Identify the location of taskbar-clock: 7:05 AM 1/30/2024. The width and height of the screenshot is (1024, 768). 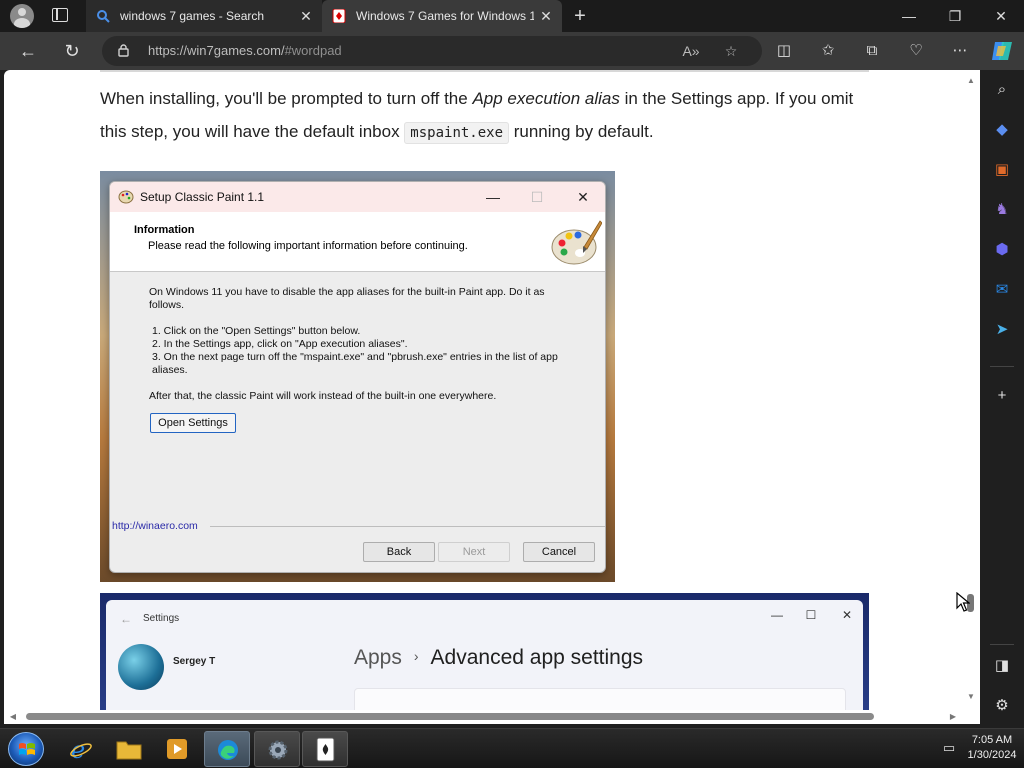
(992, 748).